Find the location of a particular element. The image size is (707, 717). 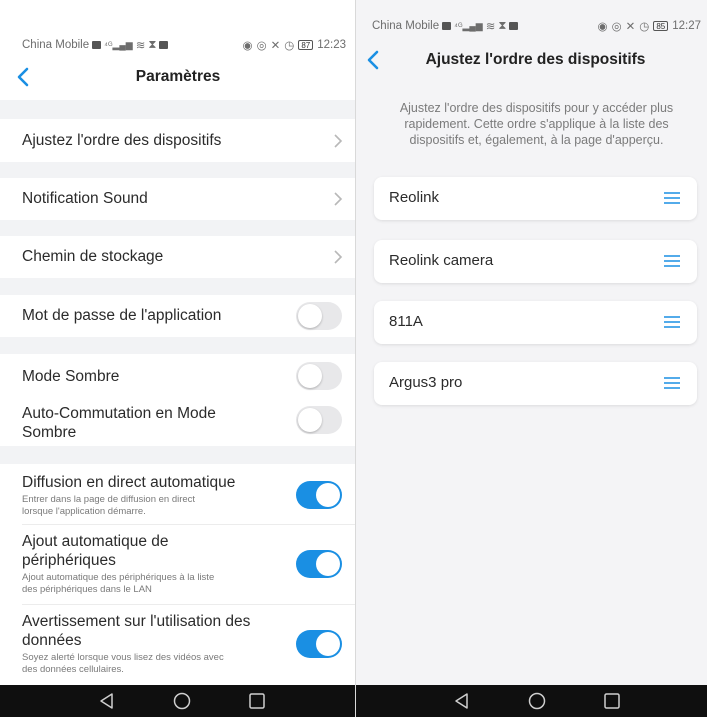

page-title: Paramètres is located at coordinates (178, 76).